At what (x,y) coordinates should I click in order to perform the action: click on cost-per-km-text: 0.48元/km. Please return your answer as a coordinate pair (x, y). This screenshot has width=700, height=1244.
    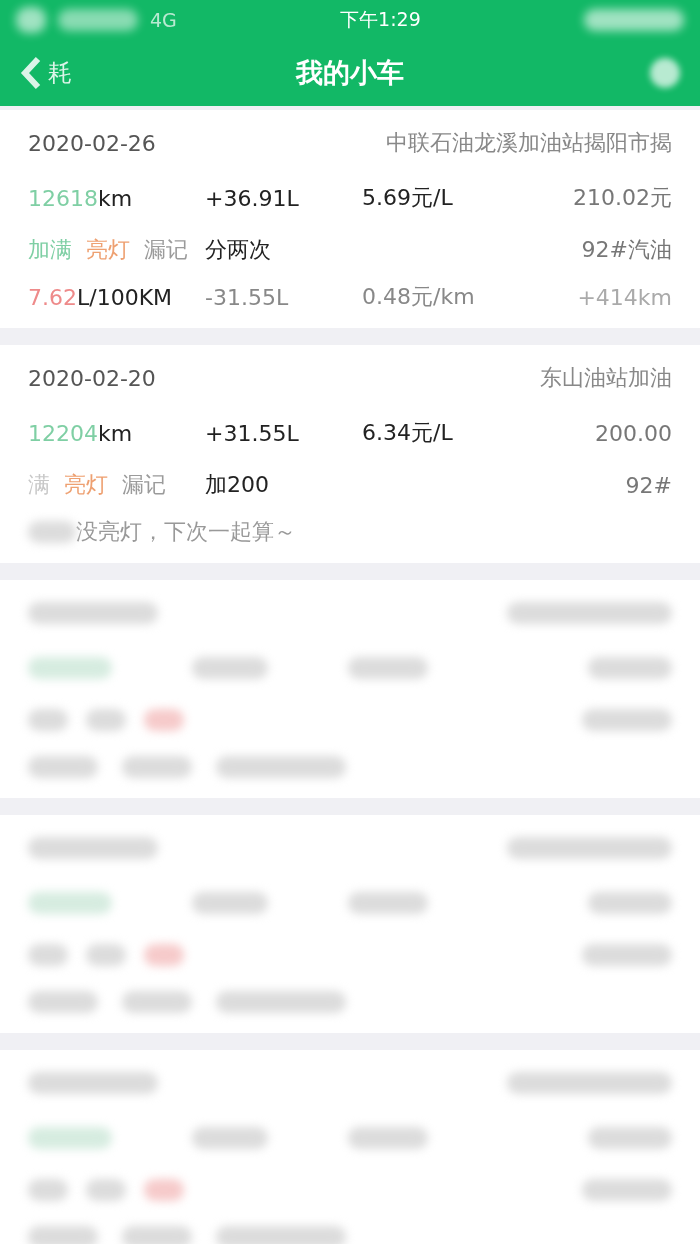
    Looking at the image, I should click on (419, 297).